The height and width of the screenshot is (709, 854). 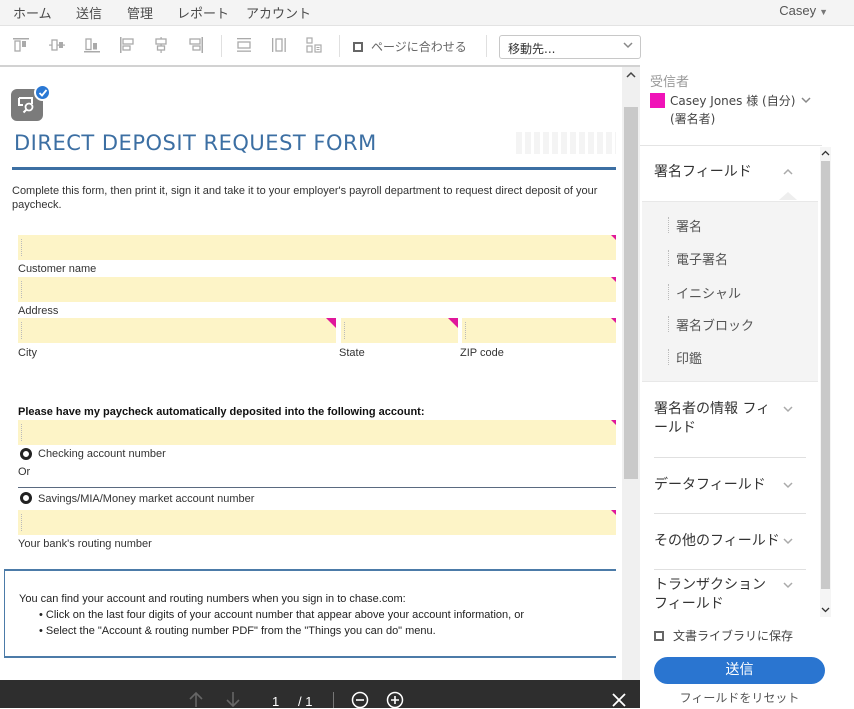 I want to click on align-center-icon, so click(x=161, y=45).